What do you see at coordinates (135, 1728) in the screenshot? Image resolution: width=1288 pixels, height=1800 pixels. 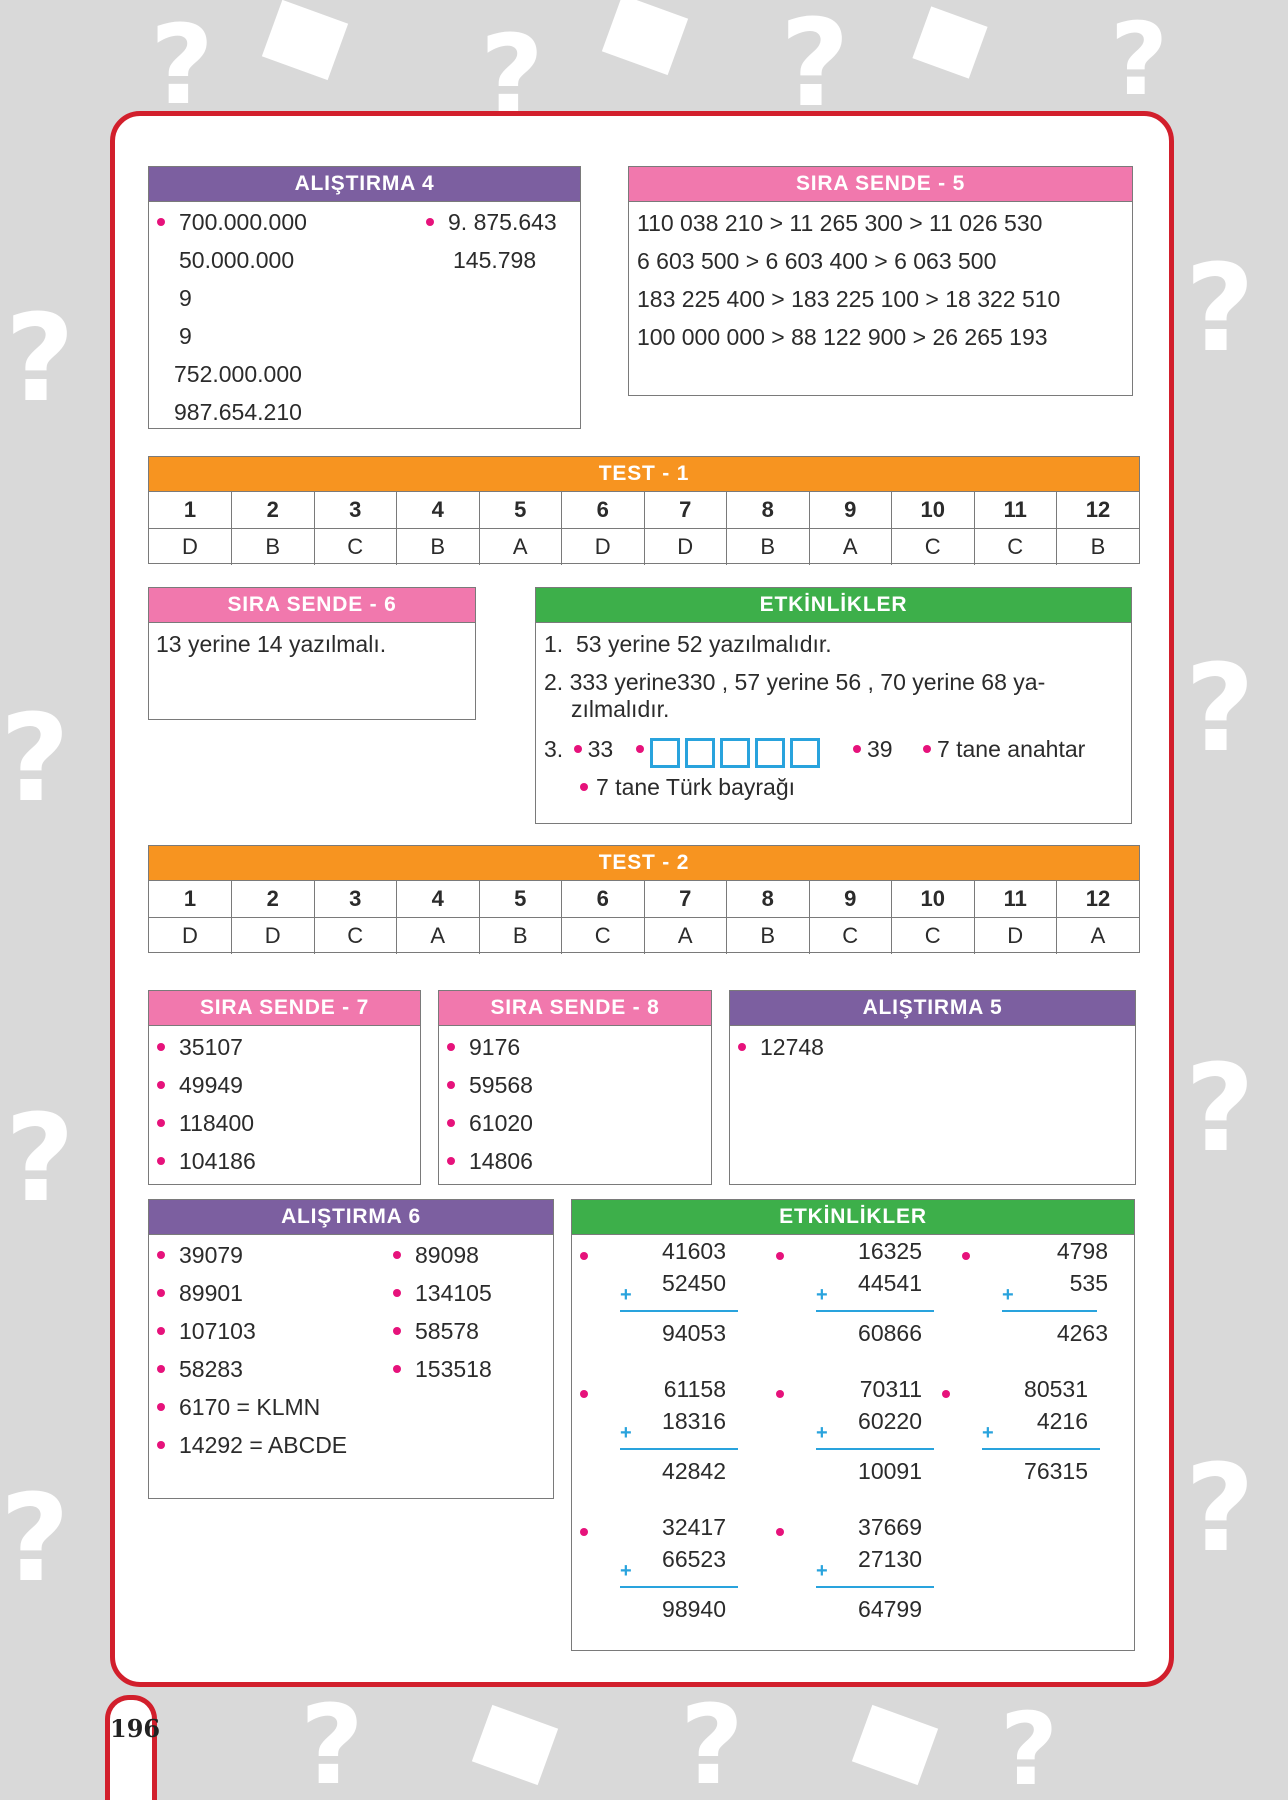 I see `page-number: 196` at bounding box center [135, 1728].